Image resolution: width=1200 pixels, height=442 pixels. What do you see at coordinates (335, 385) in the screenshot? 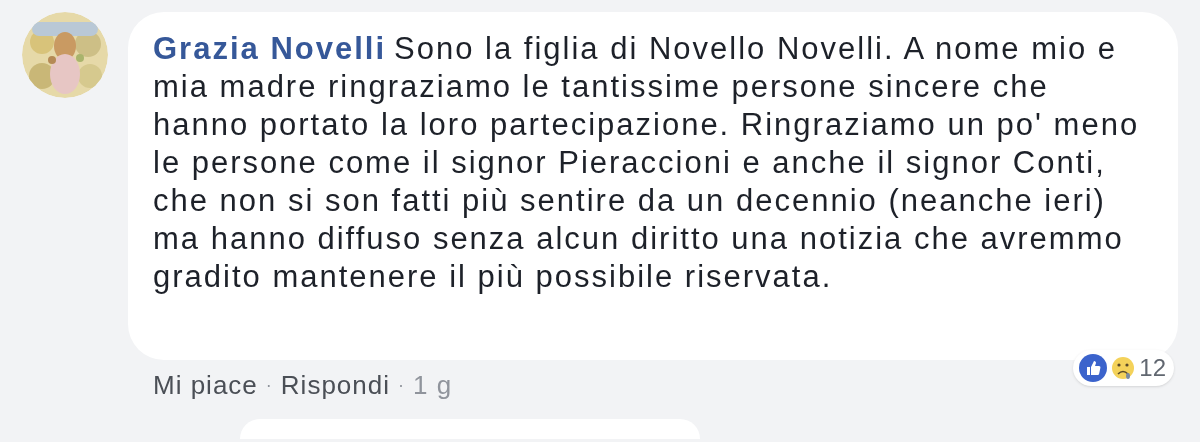
I see `action-link: Rispondi` at bounding box center [335, 385].